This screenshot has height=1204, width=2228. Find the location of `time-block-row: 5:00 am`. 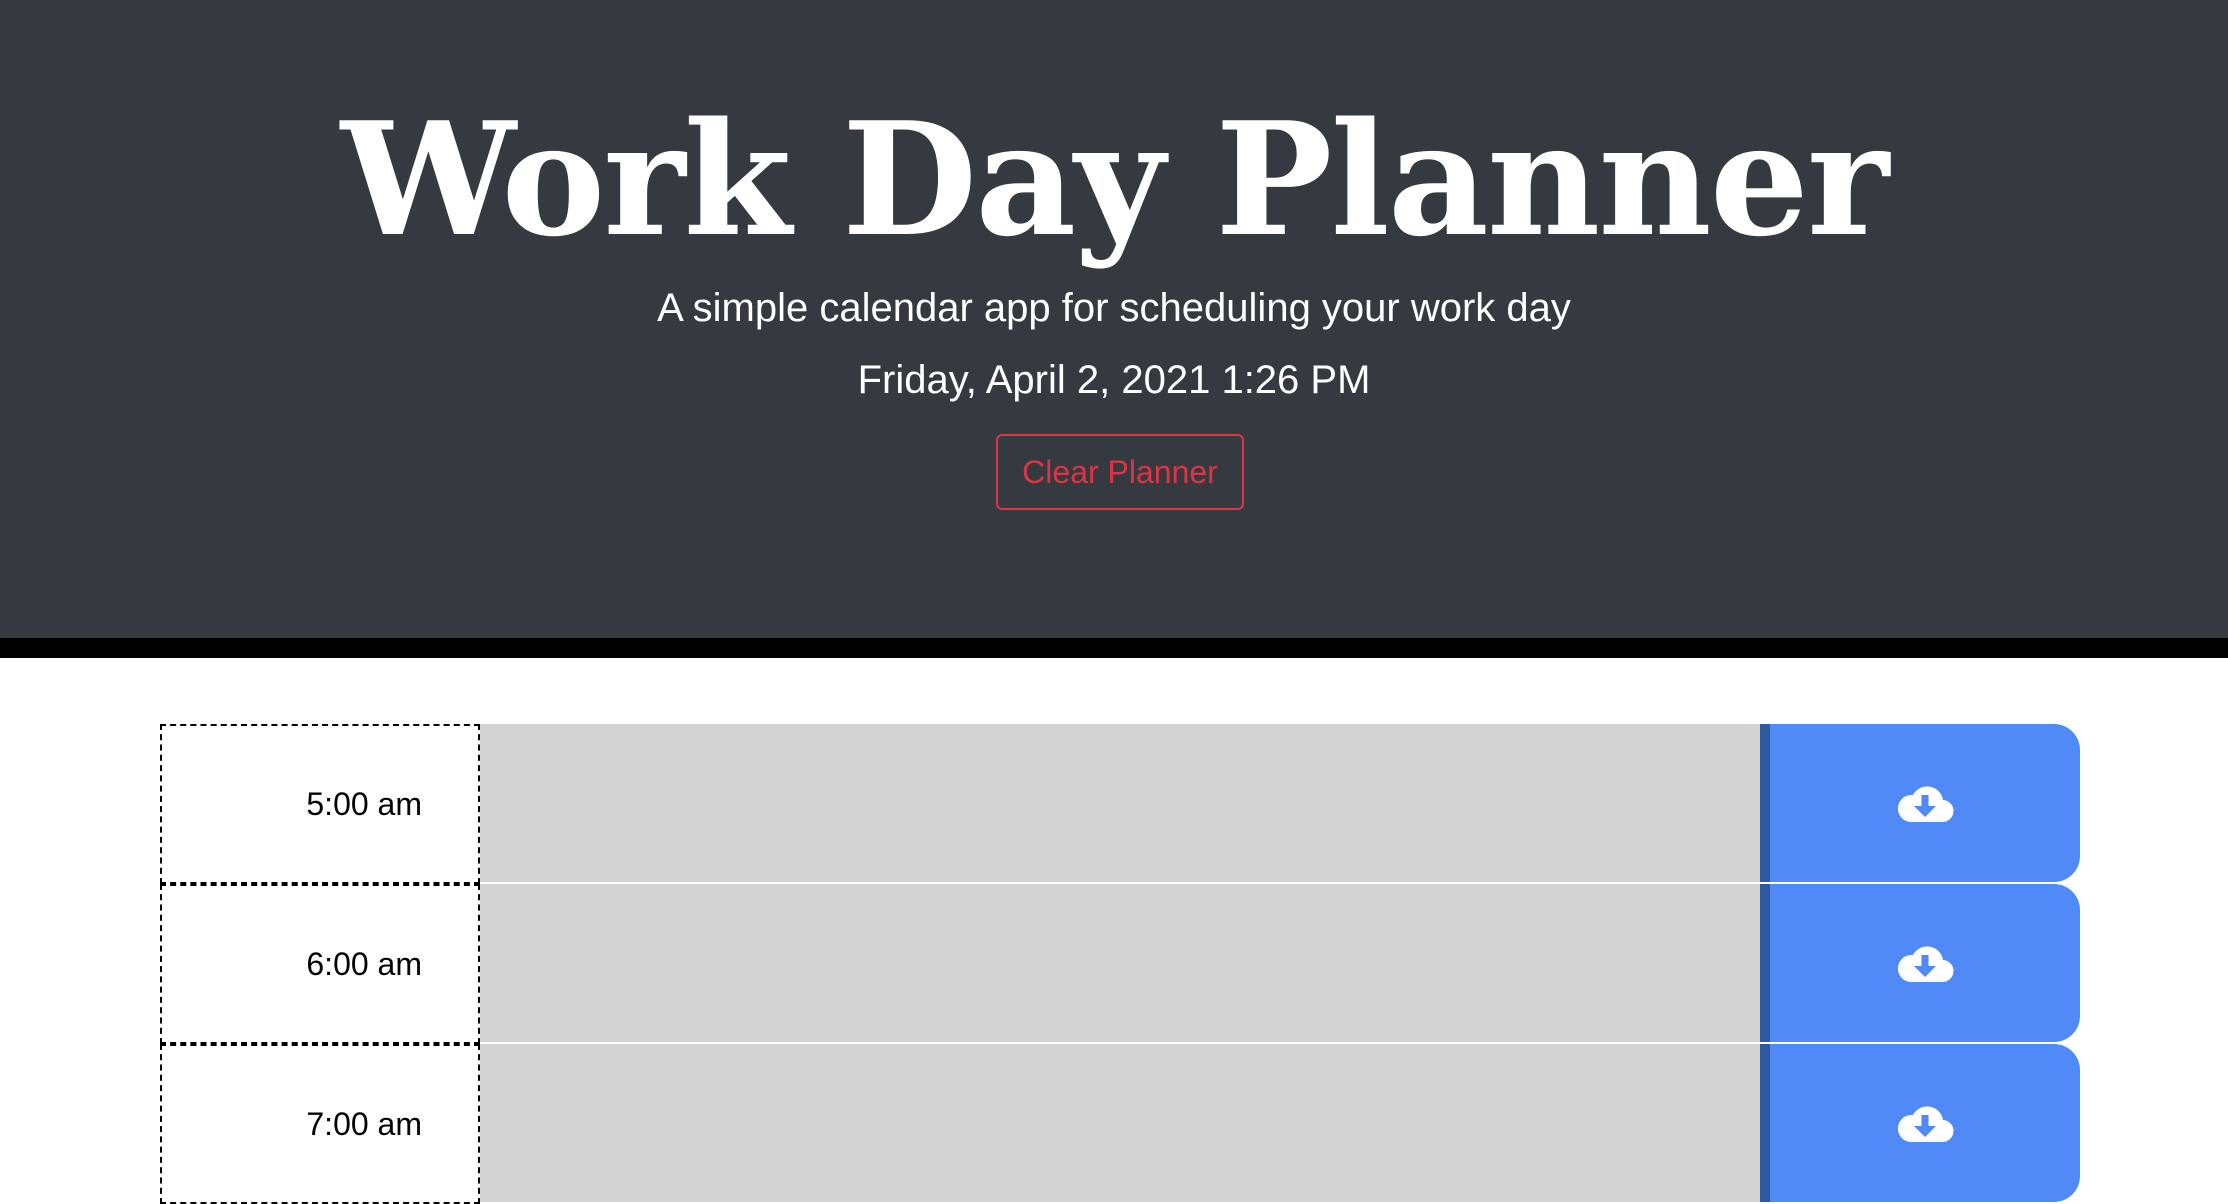

time-block-row: 5:00 am is located at coordinates (1120, 804).